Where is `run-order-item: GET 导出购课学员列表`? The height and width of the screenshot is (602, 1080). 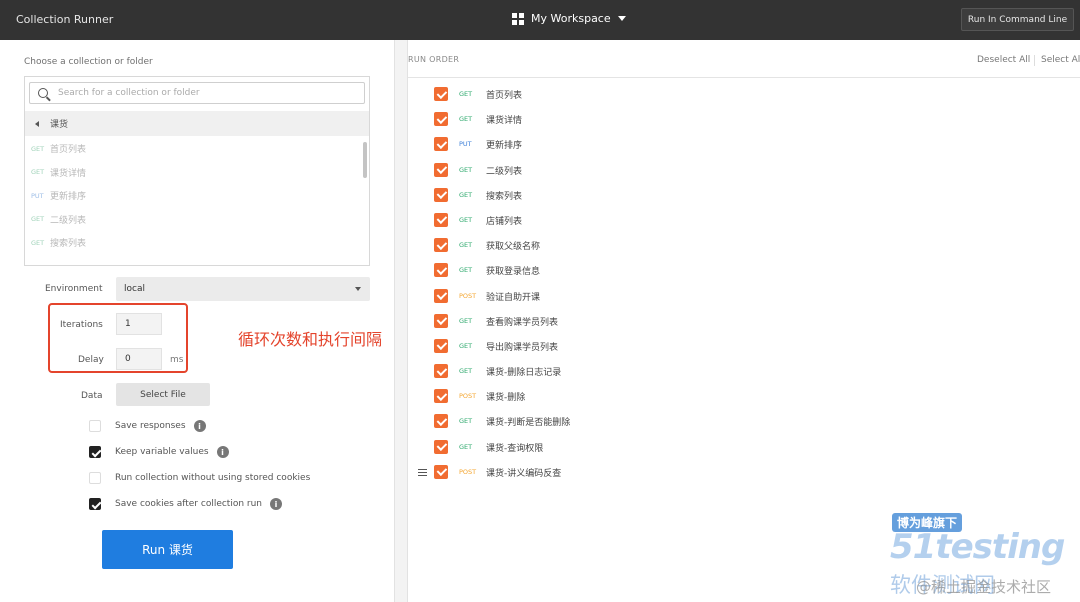
run-order-item: GET 导出购课学员列表 is located at coordinates (744, 345).